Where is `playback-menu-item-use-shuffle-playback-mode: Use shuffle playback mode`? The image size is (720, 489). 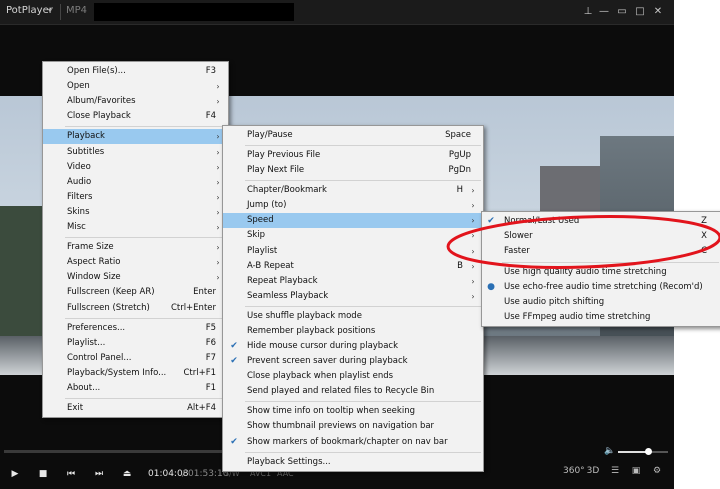 playback-menu-item-use-shuffle-playback-mode: Use shuffle playback mode is located at coordinates (353, 316).